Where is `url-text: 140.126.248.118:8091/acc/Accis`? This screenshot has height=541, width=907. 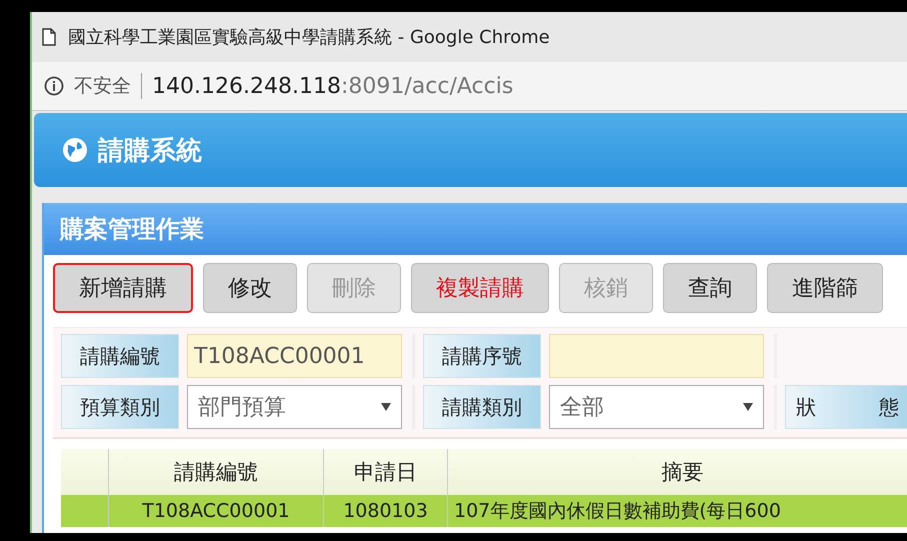 url-text: 140.126.248.118:8091/acc/Accis is located at coordinates (333, 86).